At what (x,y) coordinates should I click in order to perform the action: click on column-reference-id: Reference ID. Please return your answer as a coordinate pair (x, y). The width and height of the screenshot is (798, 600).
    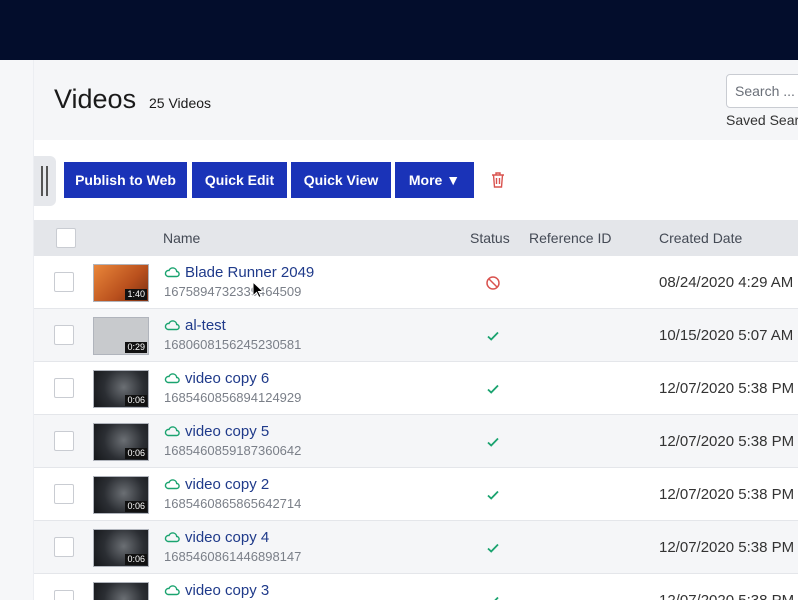
    Looking at the image, I should click on (570, 238).